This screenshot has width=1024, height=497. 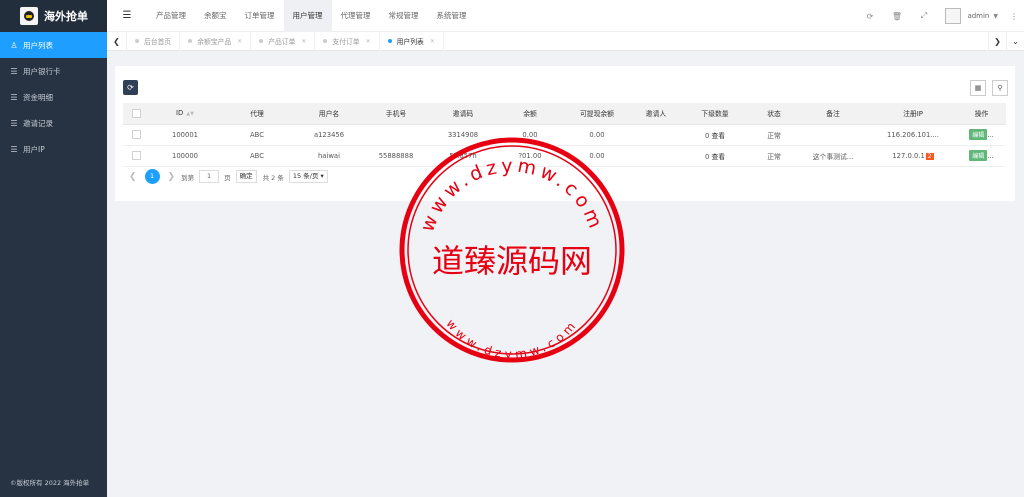 I want to click on topnav-item-yuebao: 余额宝, so click(x=215, y=16).